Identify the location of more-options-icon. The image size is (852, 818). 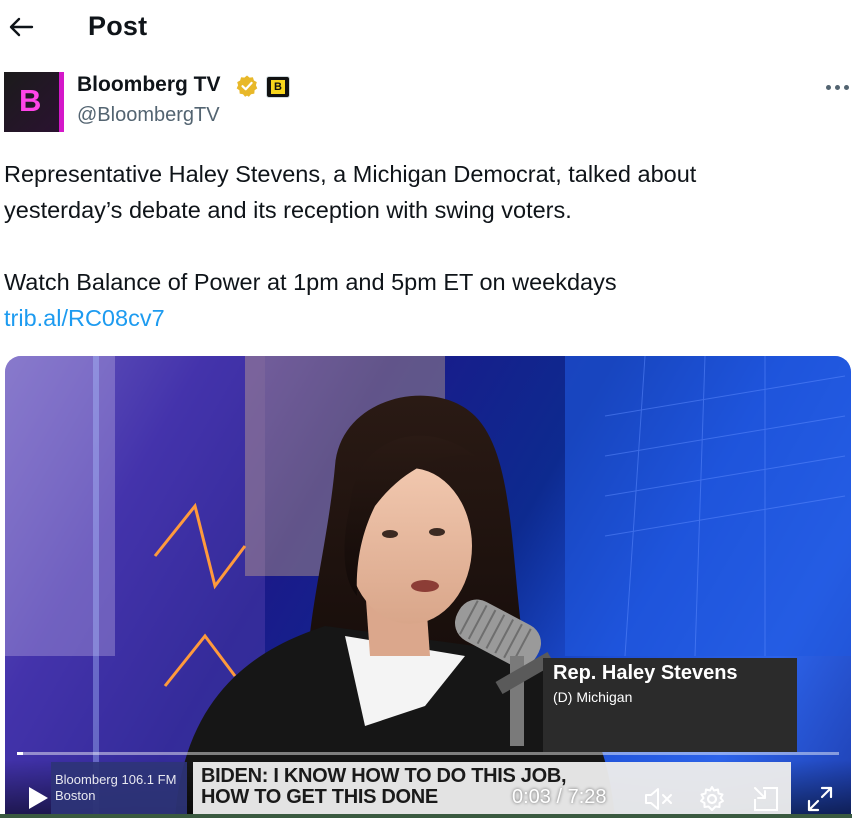
(839, 88).